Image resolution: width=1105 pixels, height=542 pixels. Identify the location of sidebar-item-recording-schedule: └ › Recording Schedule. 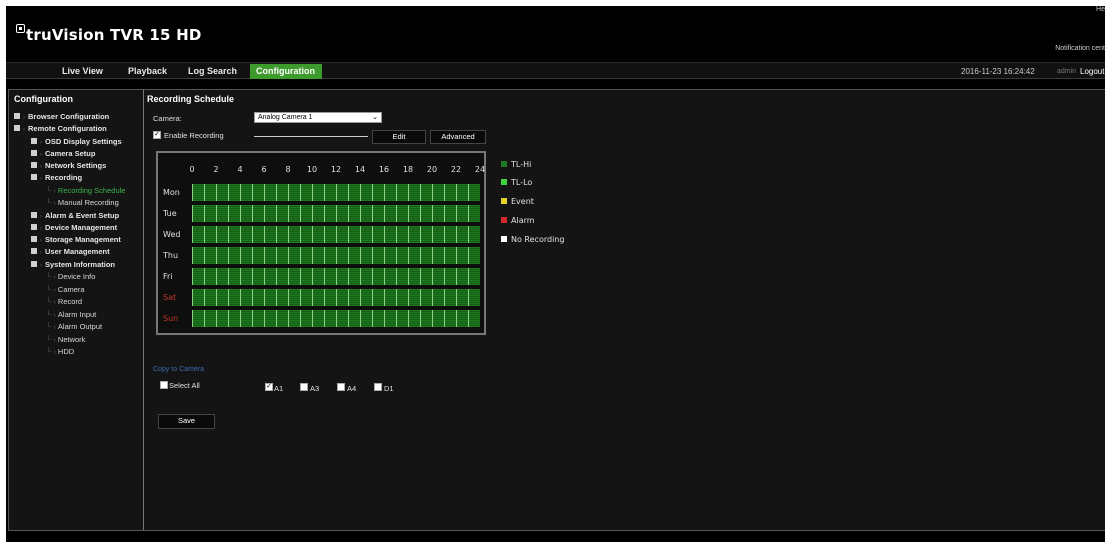
(85, 191).